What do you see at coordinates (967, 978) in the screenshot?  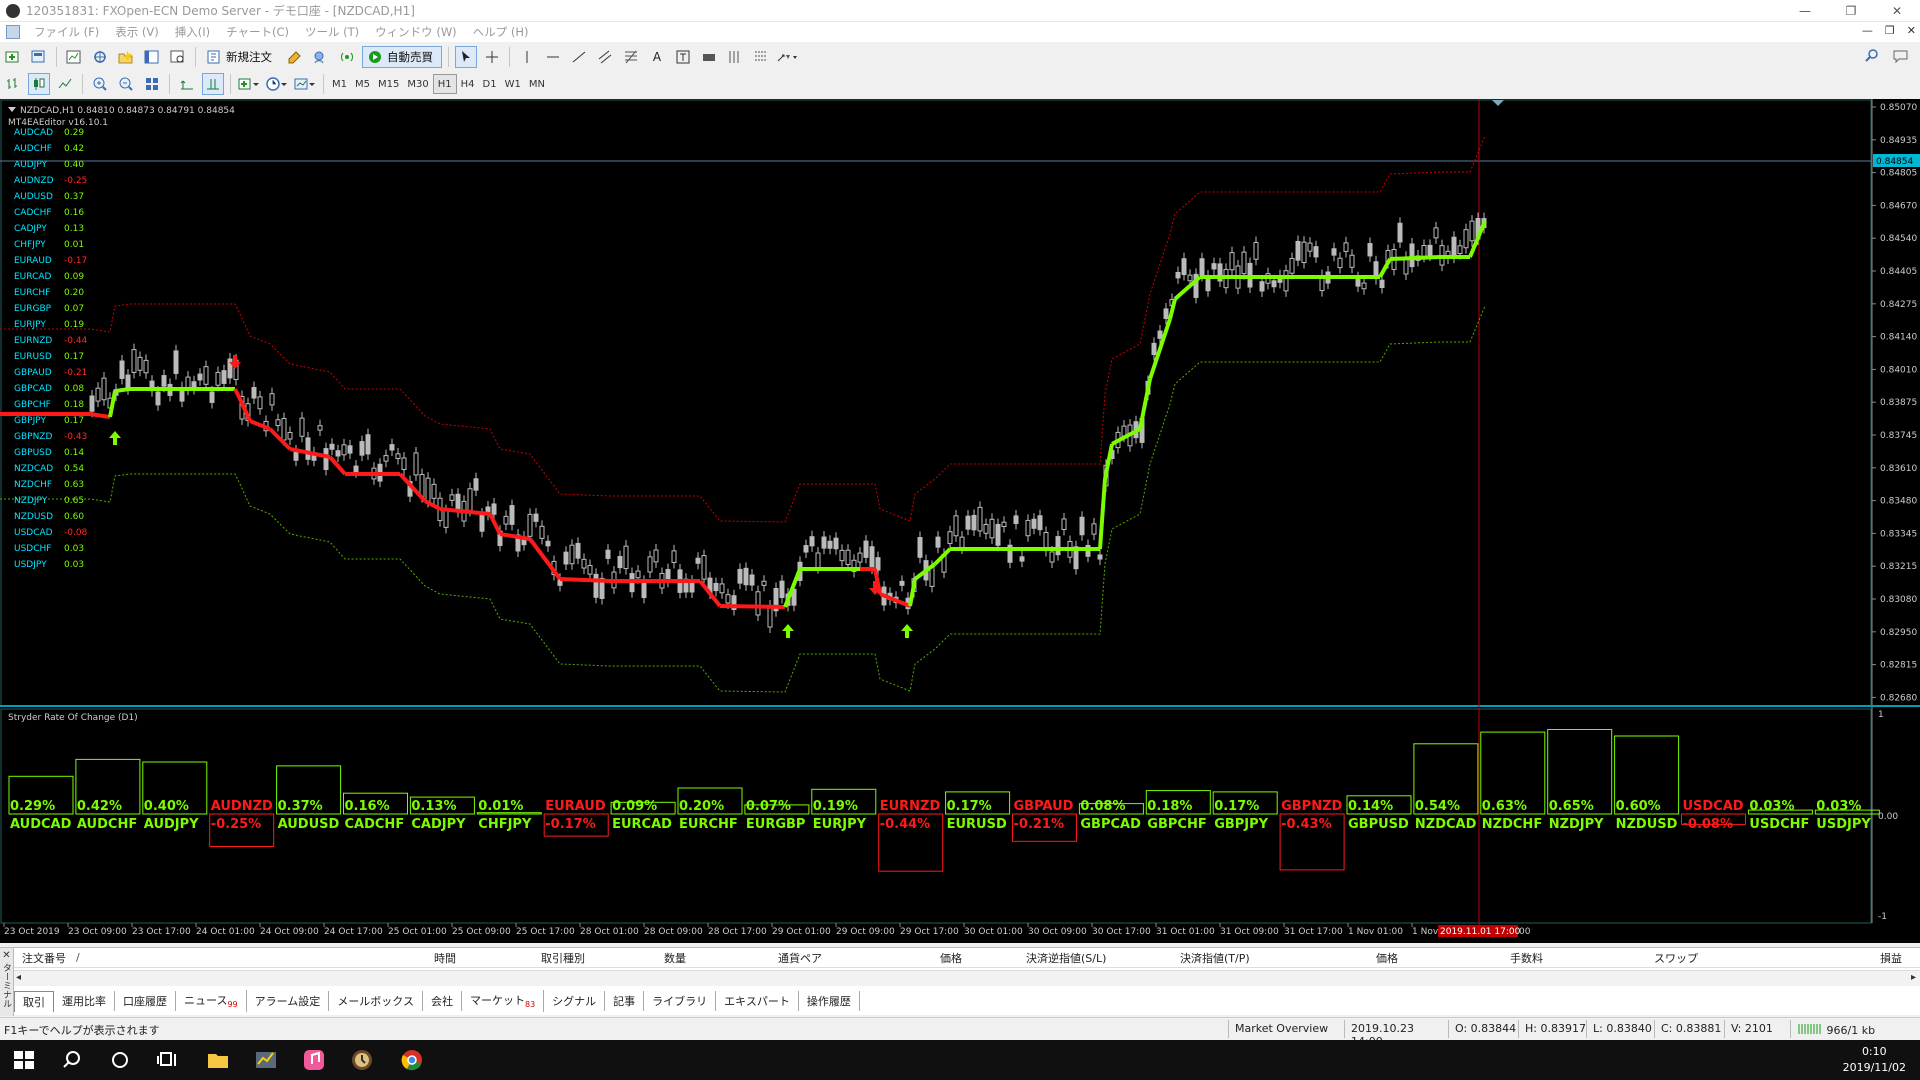 I see `terminal-scrollbar: ◂ ▸` at bounding box center [967, 978].